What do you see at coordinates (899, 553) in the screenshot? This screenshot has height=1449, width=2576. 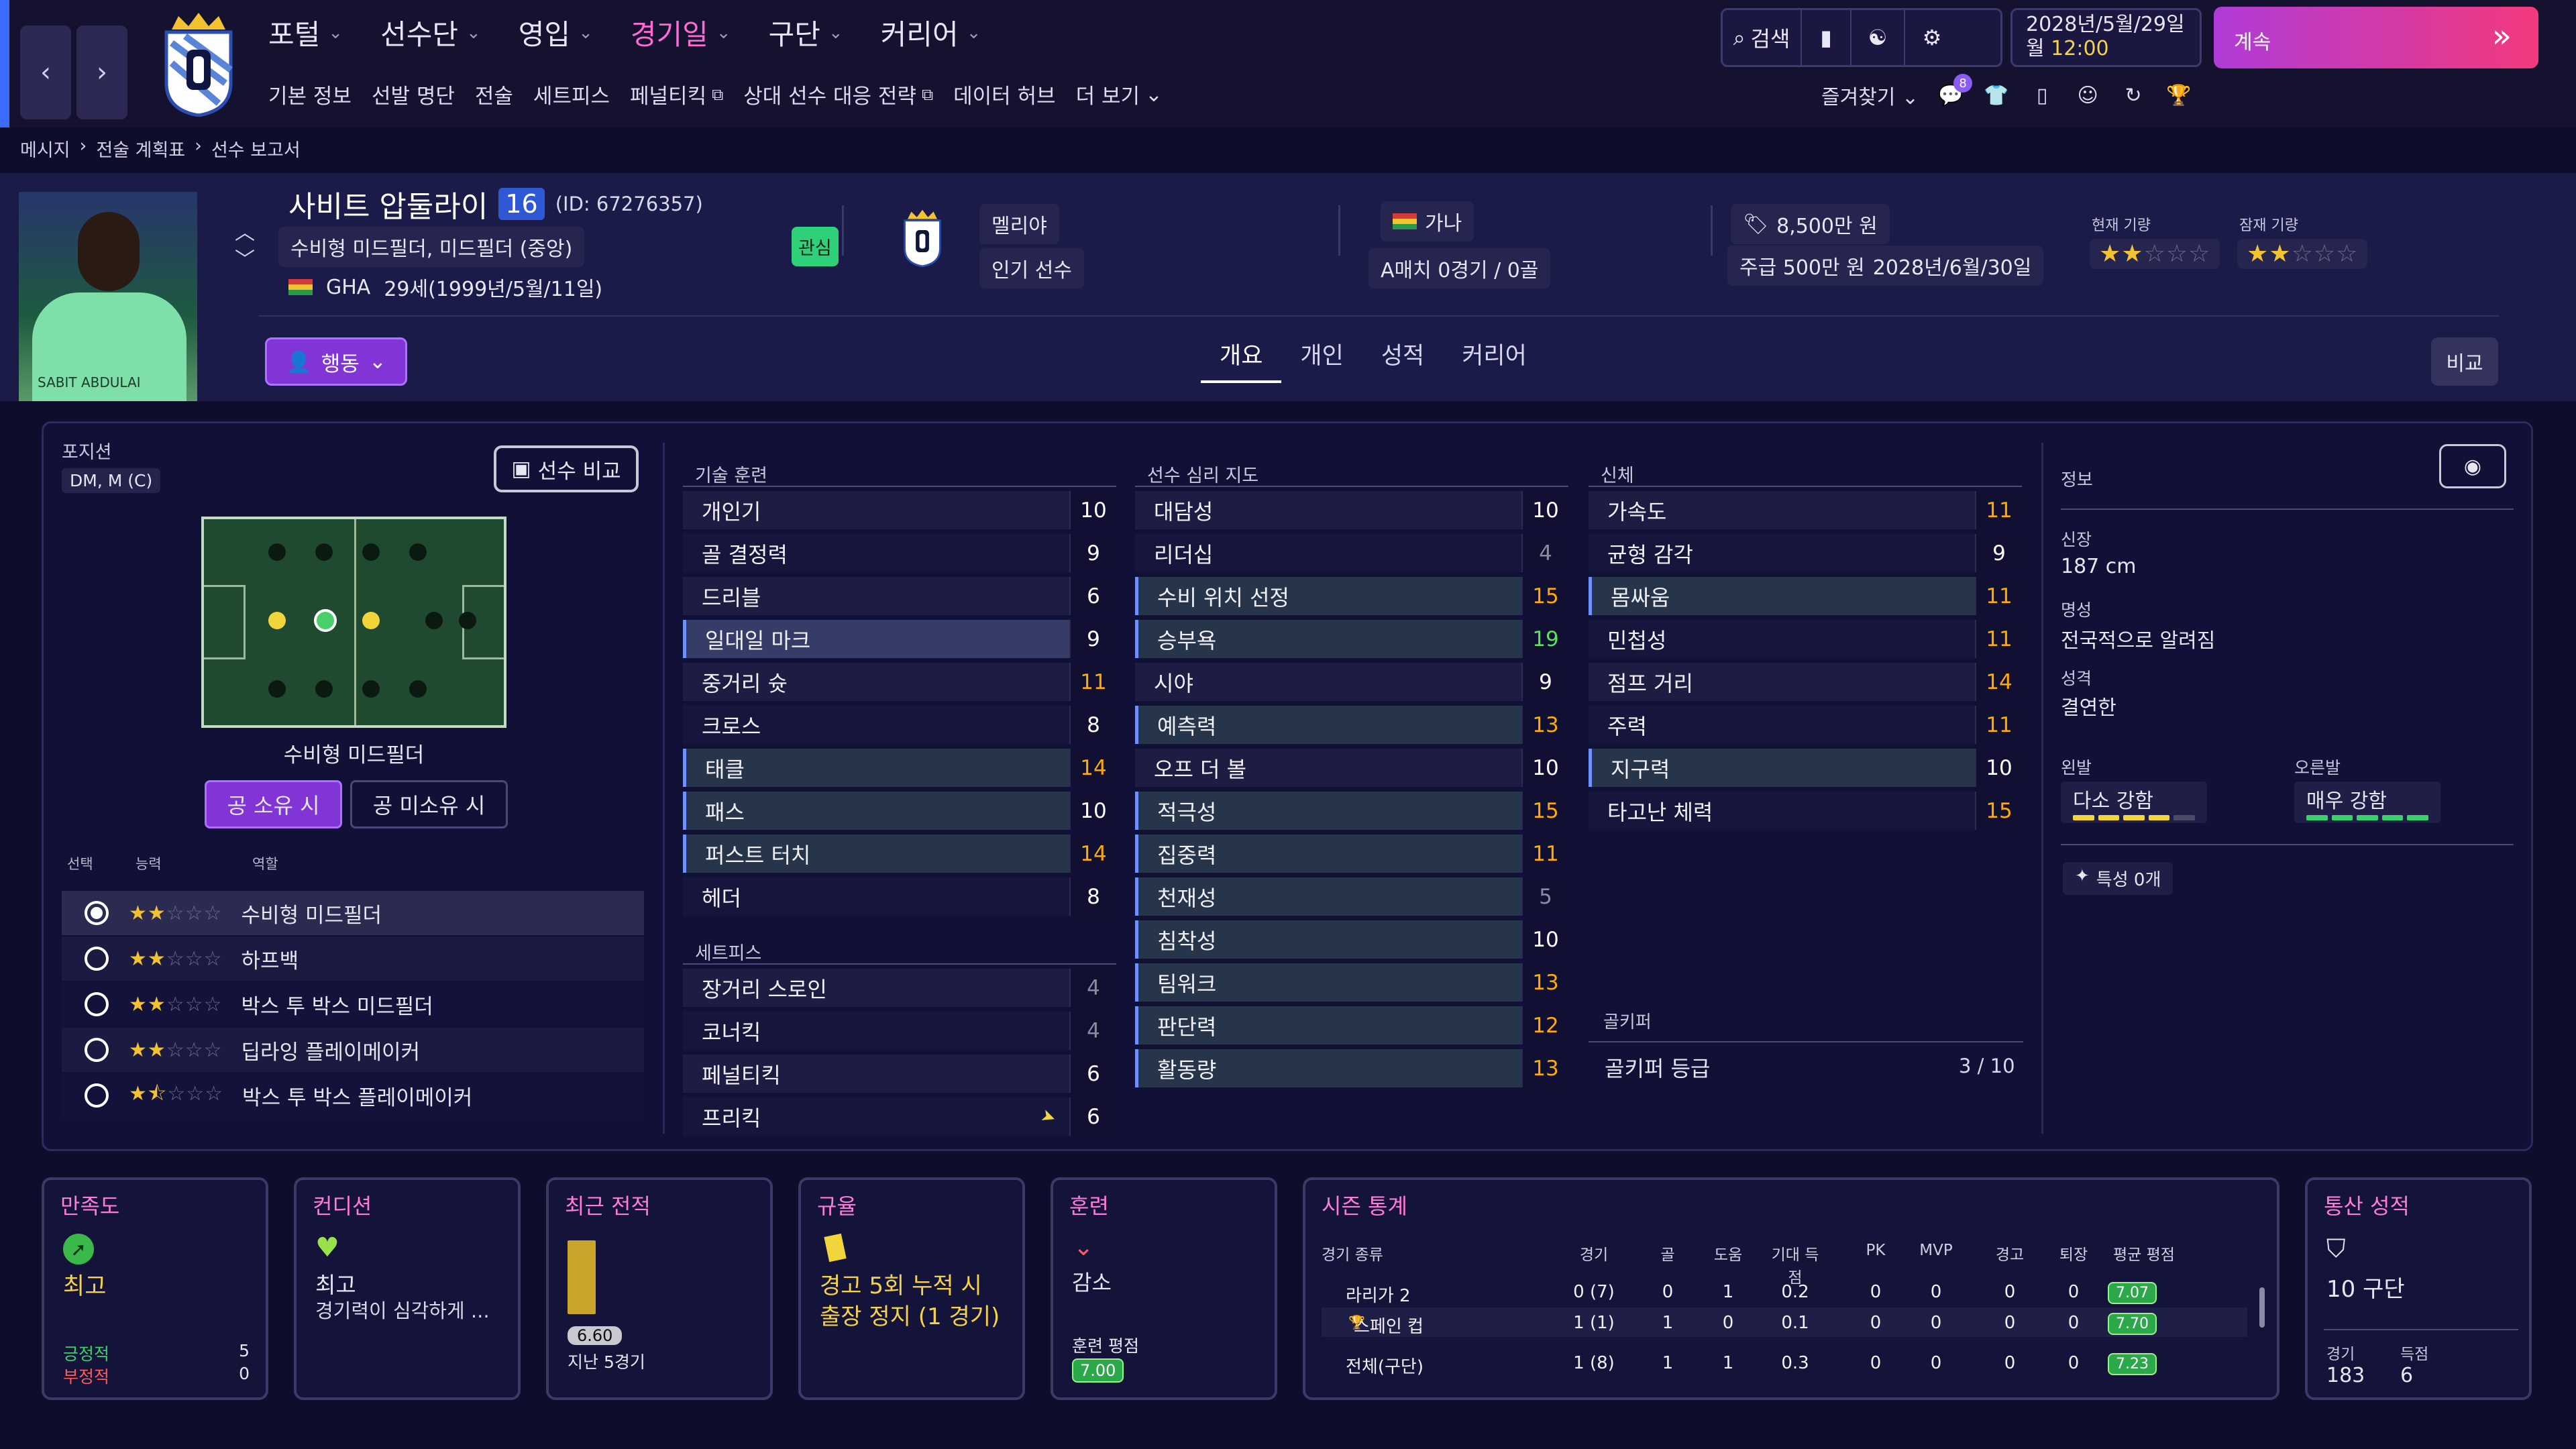 I see `attribute-row: 골 결정력 9` at bounding box center [899, 553].